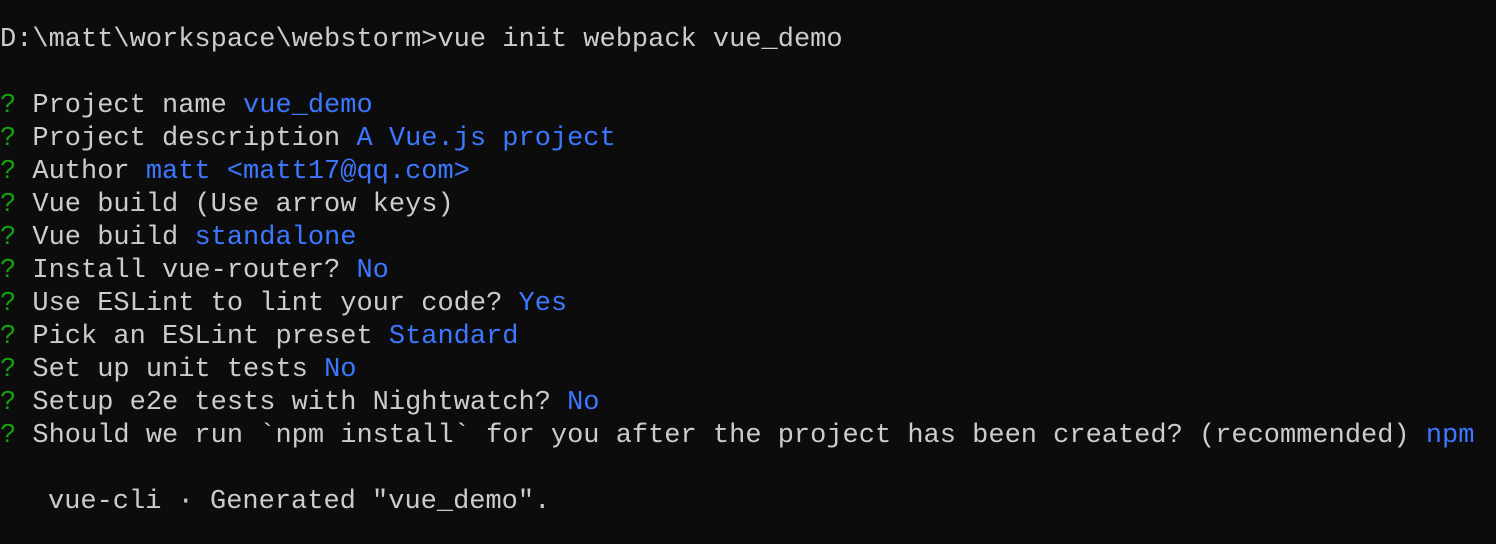  I want to click on question-line-e2e-tests: ? Setup e2e tests with Nightwatch? No, so click(748, 403).